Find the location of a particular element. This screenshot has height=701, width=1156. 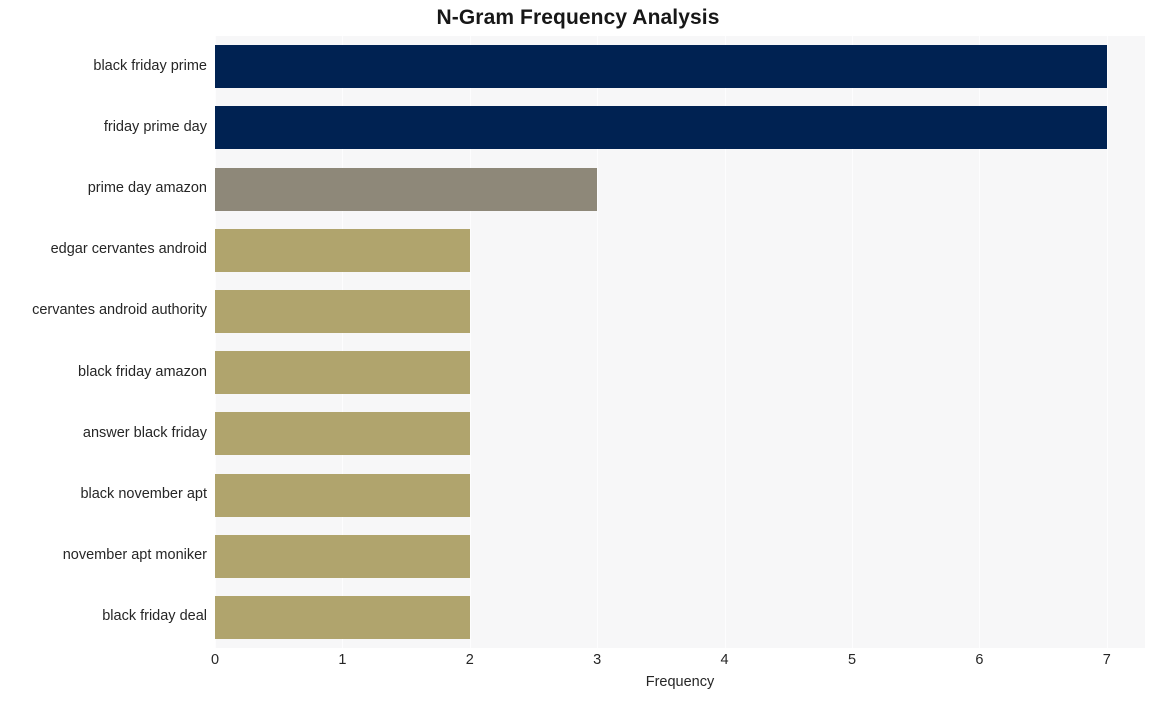

y-tick-label: edgar cervantes android is located at coordinates (128, 249).